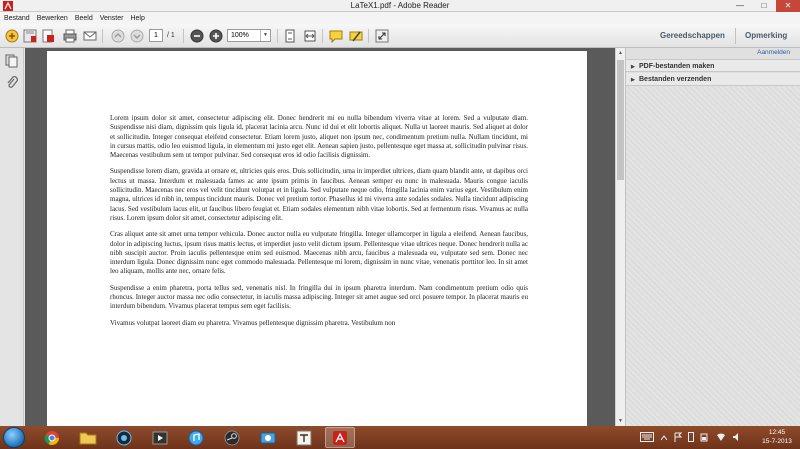 This screenshot has height=449, width=800. What do you see at coordinates (137, 18) in the screenshot?
I see `menu-help: Help` at bounding box center [137, 18].